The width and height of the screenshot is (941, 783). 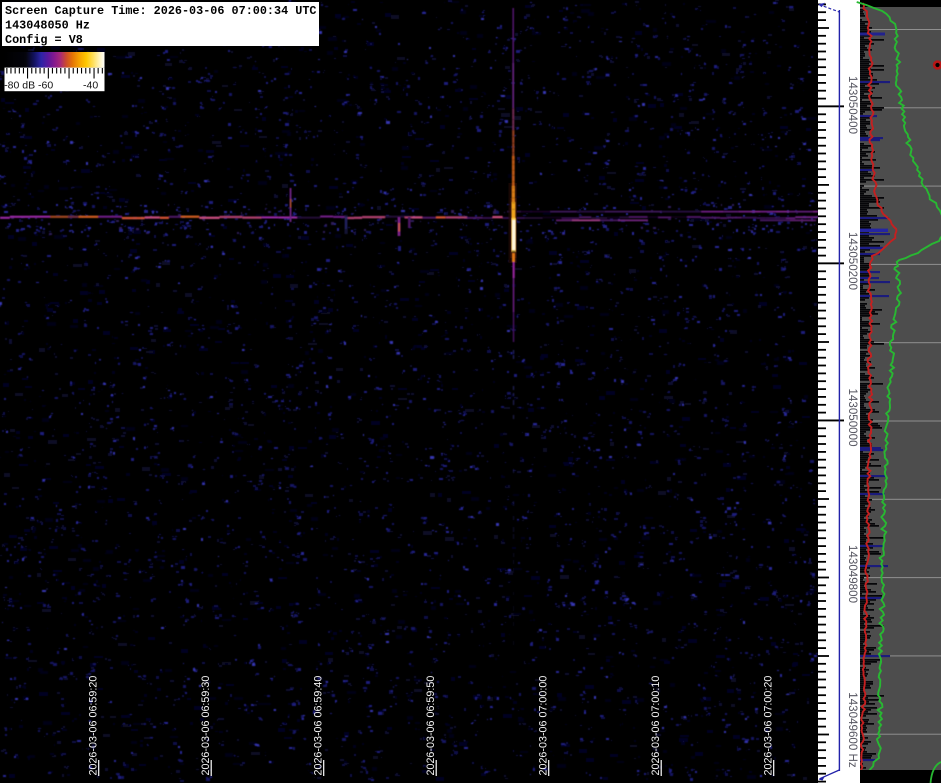 What do you see at coordinates (44, 40) in the screenshot?
I see `svg-text: Config = V8` at bounding box center [44, 40].